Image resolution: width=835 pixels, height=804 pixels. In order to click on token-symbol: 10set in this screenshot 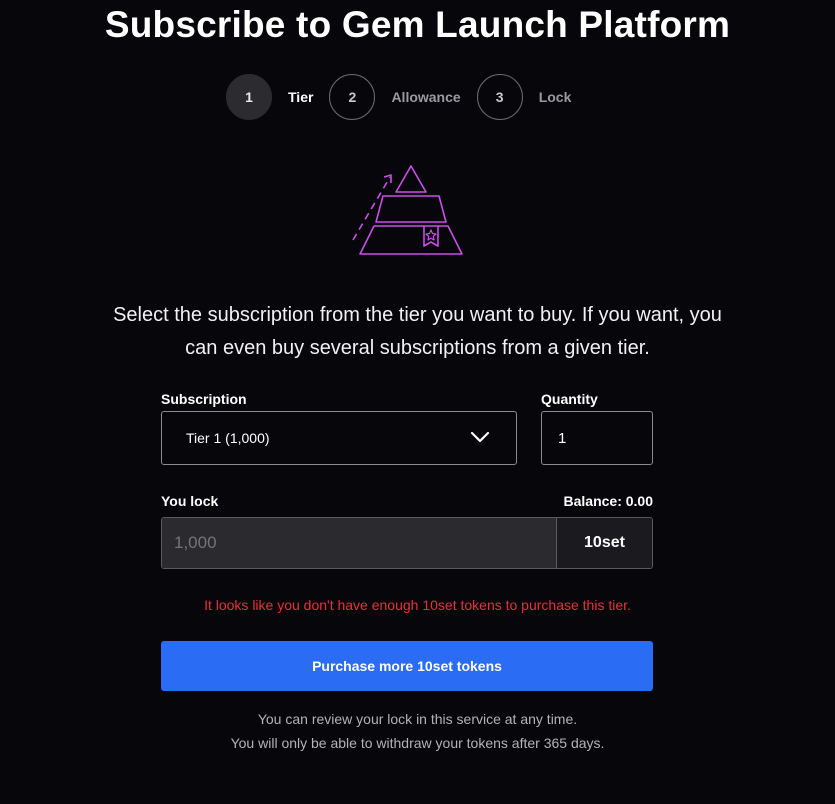, I will do `click(604, 543)`.